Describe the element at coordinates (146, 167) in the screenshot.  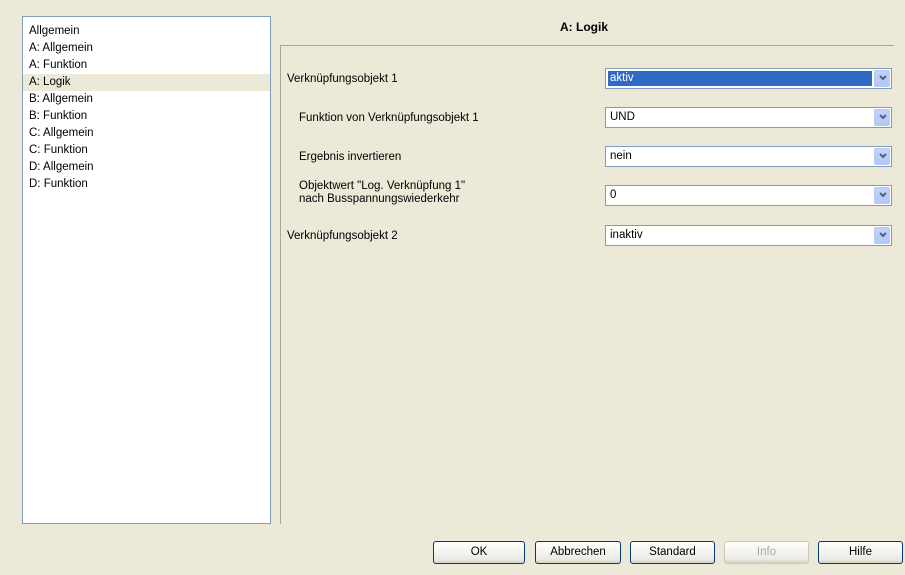
I see `nav-item-d-allgemein: D: Allgemein` at that location.